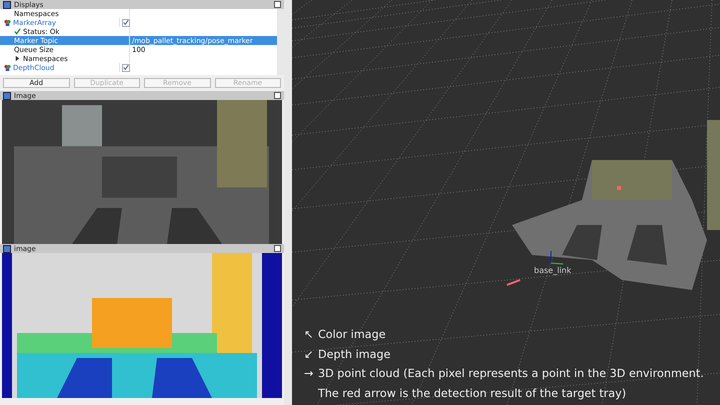 The image size is (720, 405). What do you see at coordinates (553, 270) in the screenshot?
I see `frame-label: base_link` at bounding box center [553, 270].